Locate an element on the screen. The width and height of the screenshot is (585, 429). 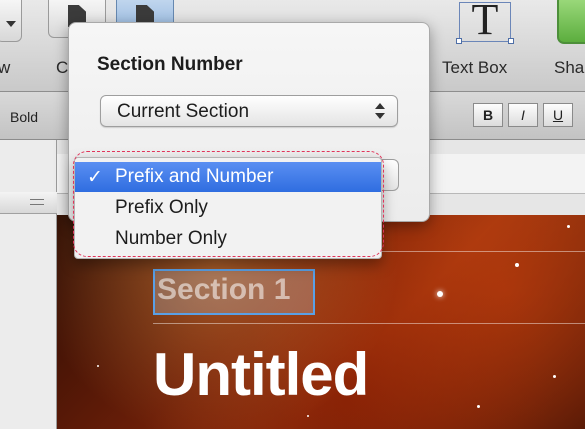
navigator-header is located at coordinates (28, 203).